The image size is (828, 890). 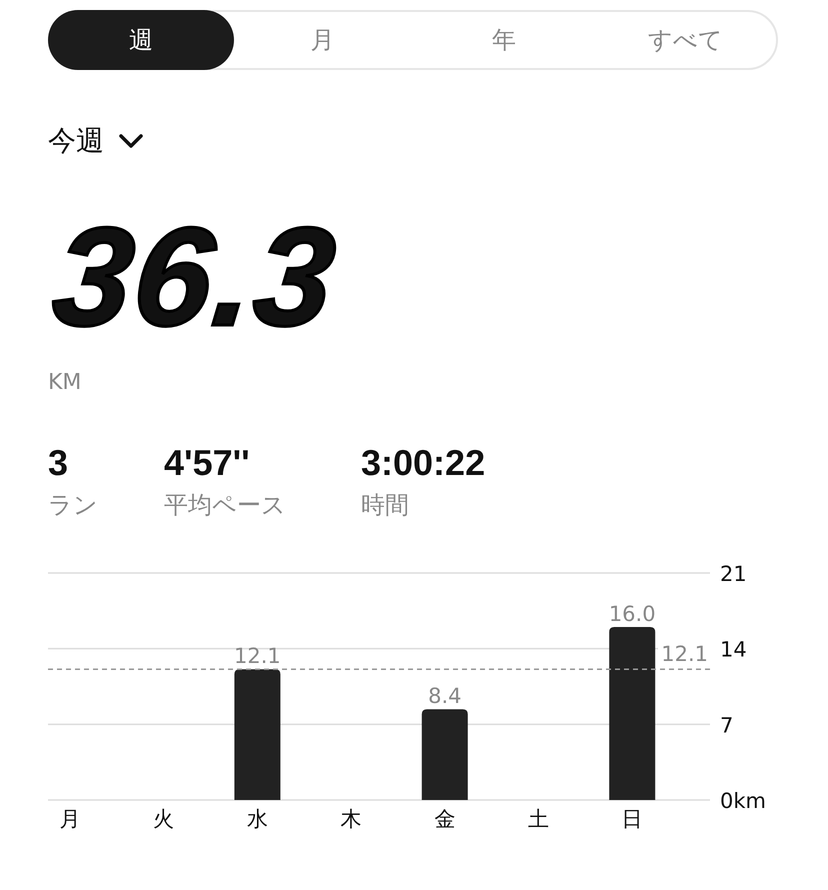 I want to click on period-dropdown: 今週, so click(x=96, y=141).